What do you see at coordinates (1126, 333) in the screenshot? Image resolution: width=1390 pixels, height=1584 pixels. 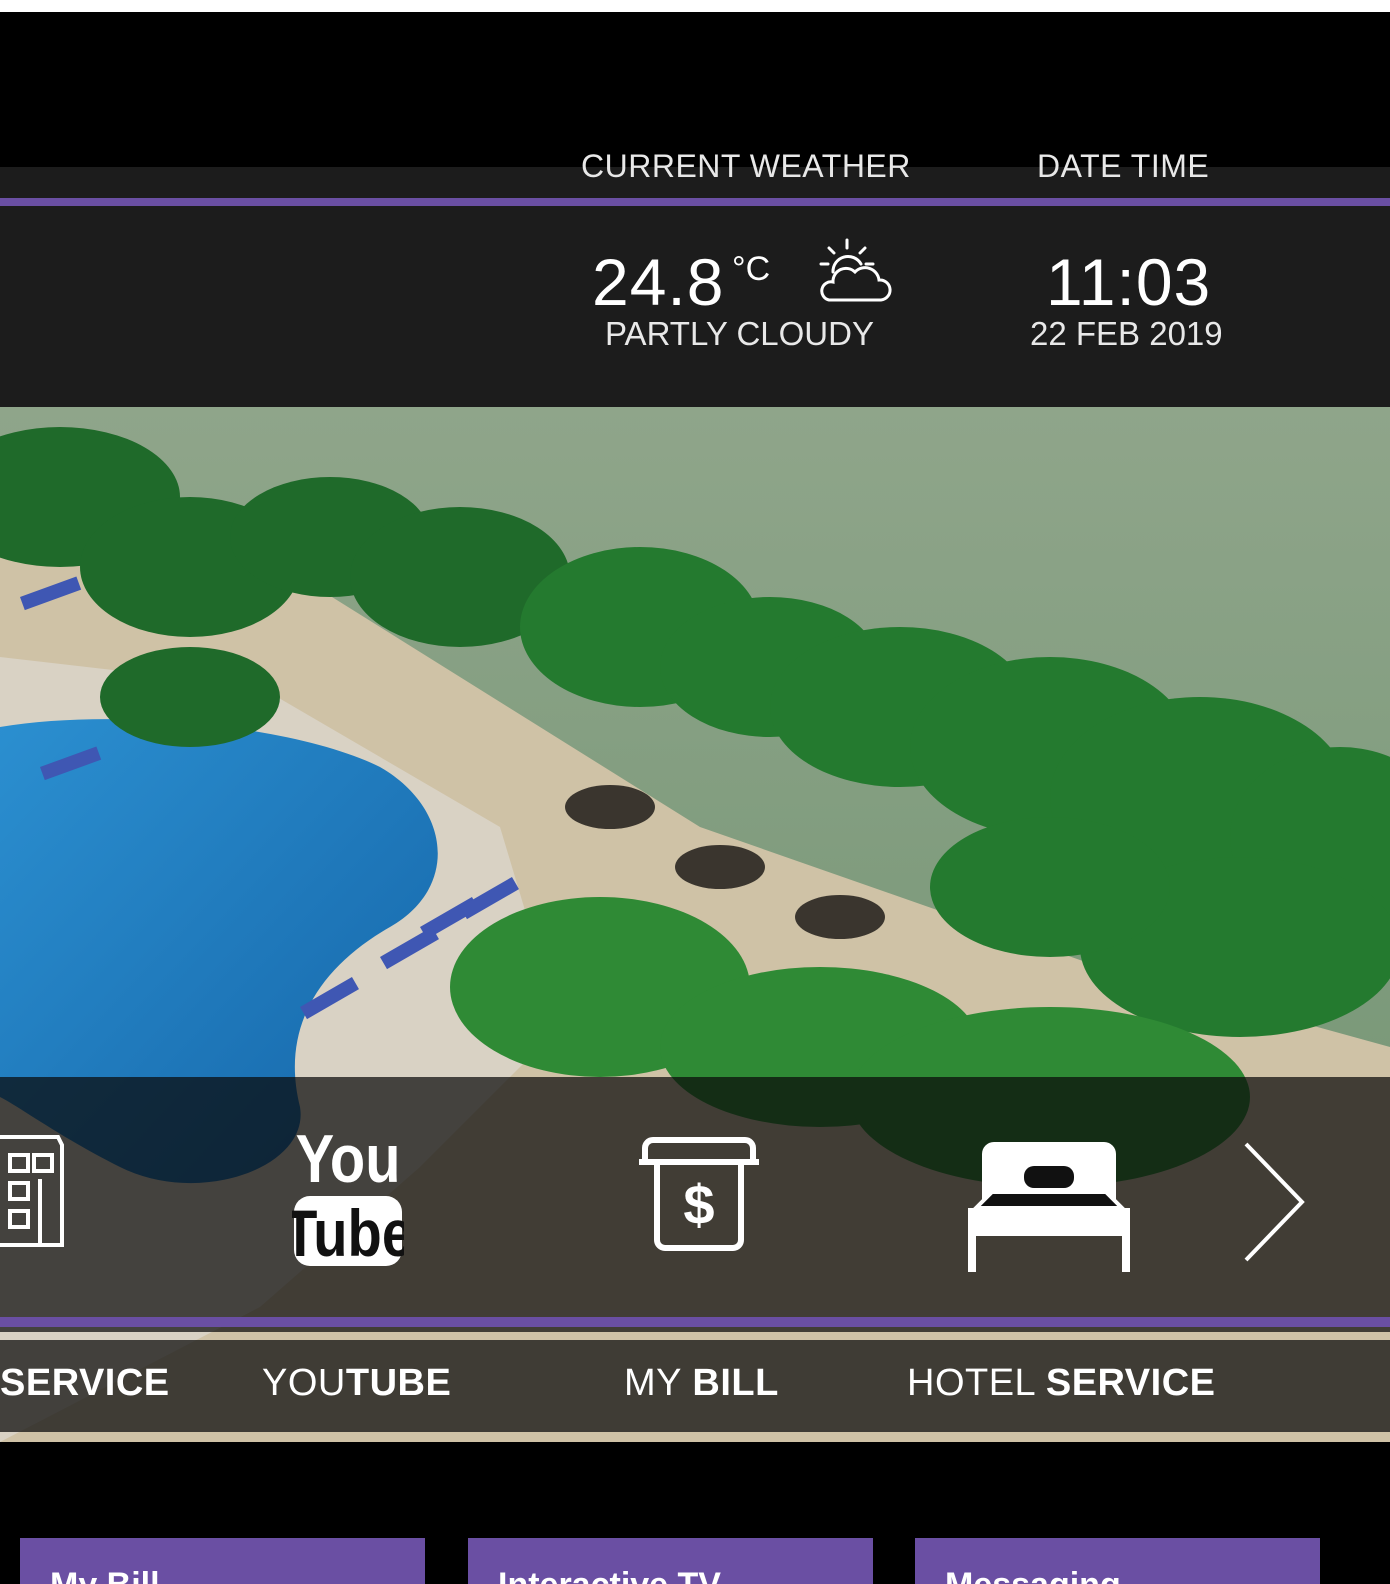 I see `clock-date: 22 FEB 2019` at bounding box center [1126, 333].